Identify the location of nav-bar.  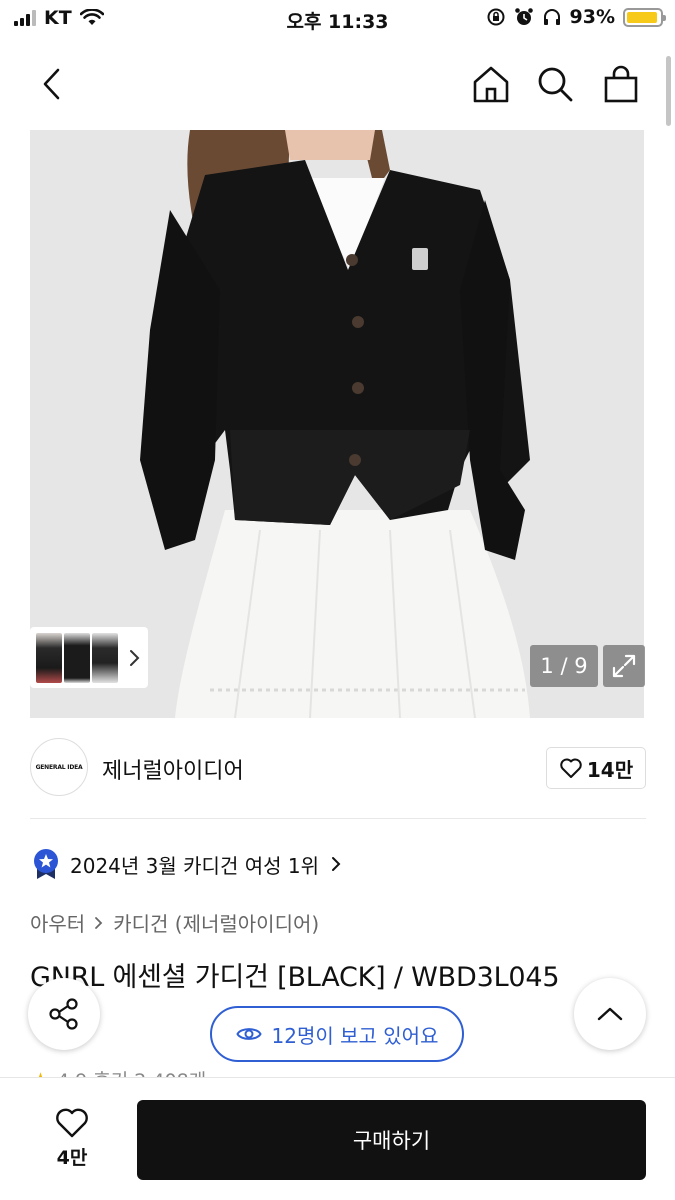
(337, 84).